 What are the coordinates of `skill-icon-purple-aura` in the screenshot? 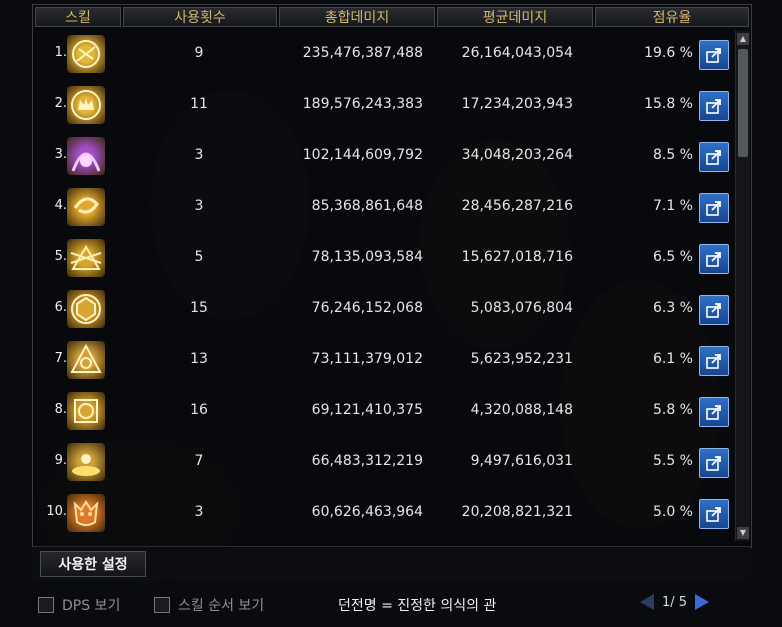 It's located at (86, 156).